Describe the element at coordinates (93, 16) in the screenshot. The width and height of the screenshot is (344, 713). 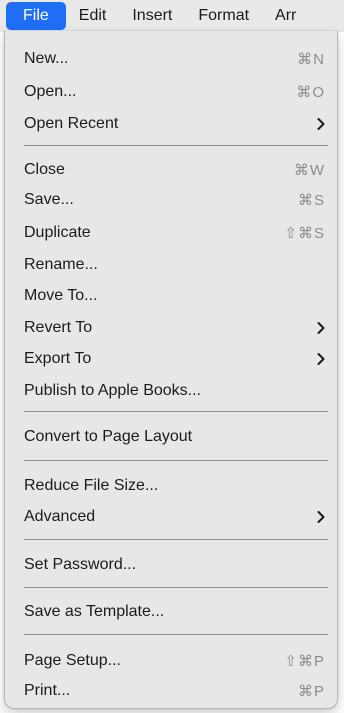
I see `menu-edit: Edit` at that location.